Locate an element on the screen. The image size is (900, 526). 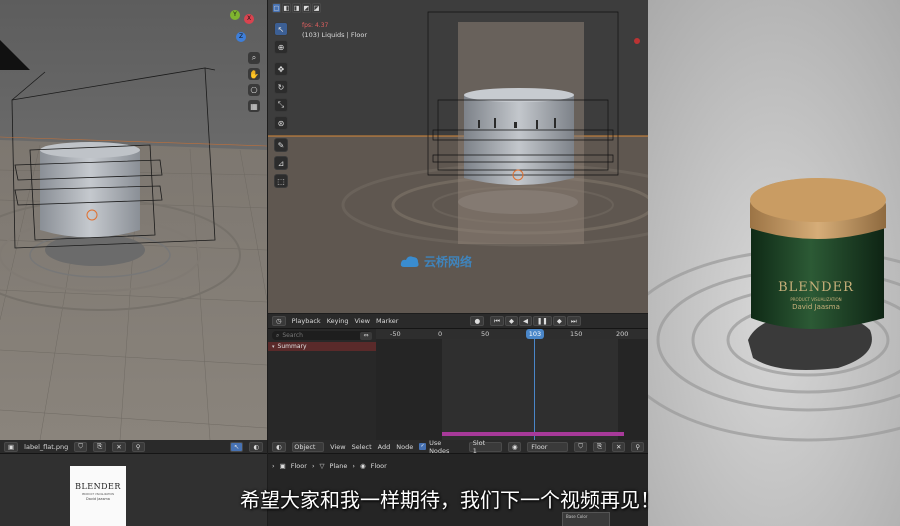
shield-icon: ⛉ is located at coordinates (81, 446).